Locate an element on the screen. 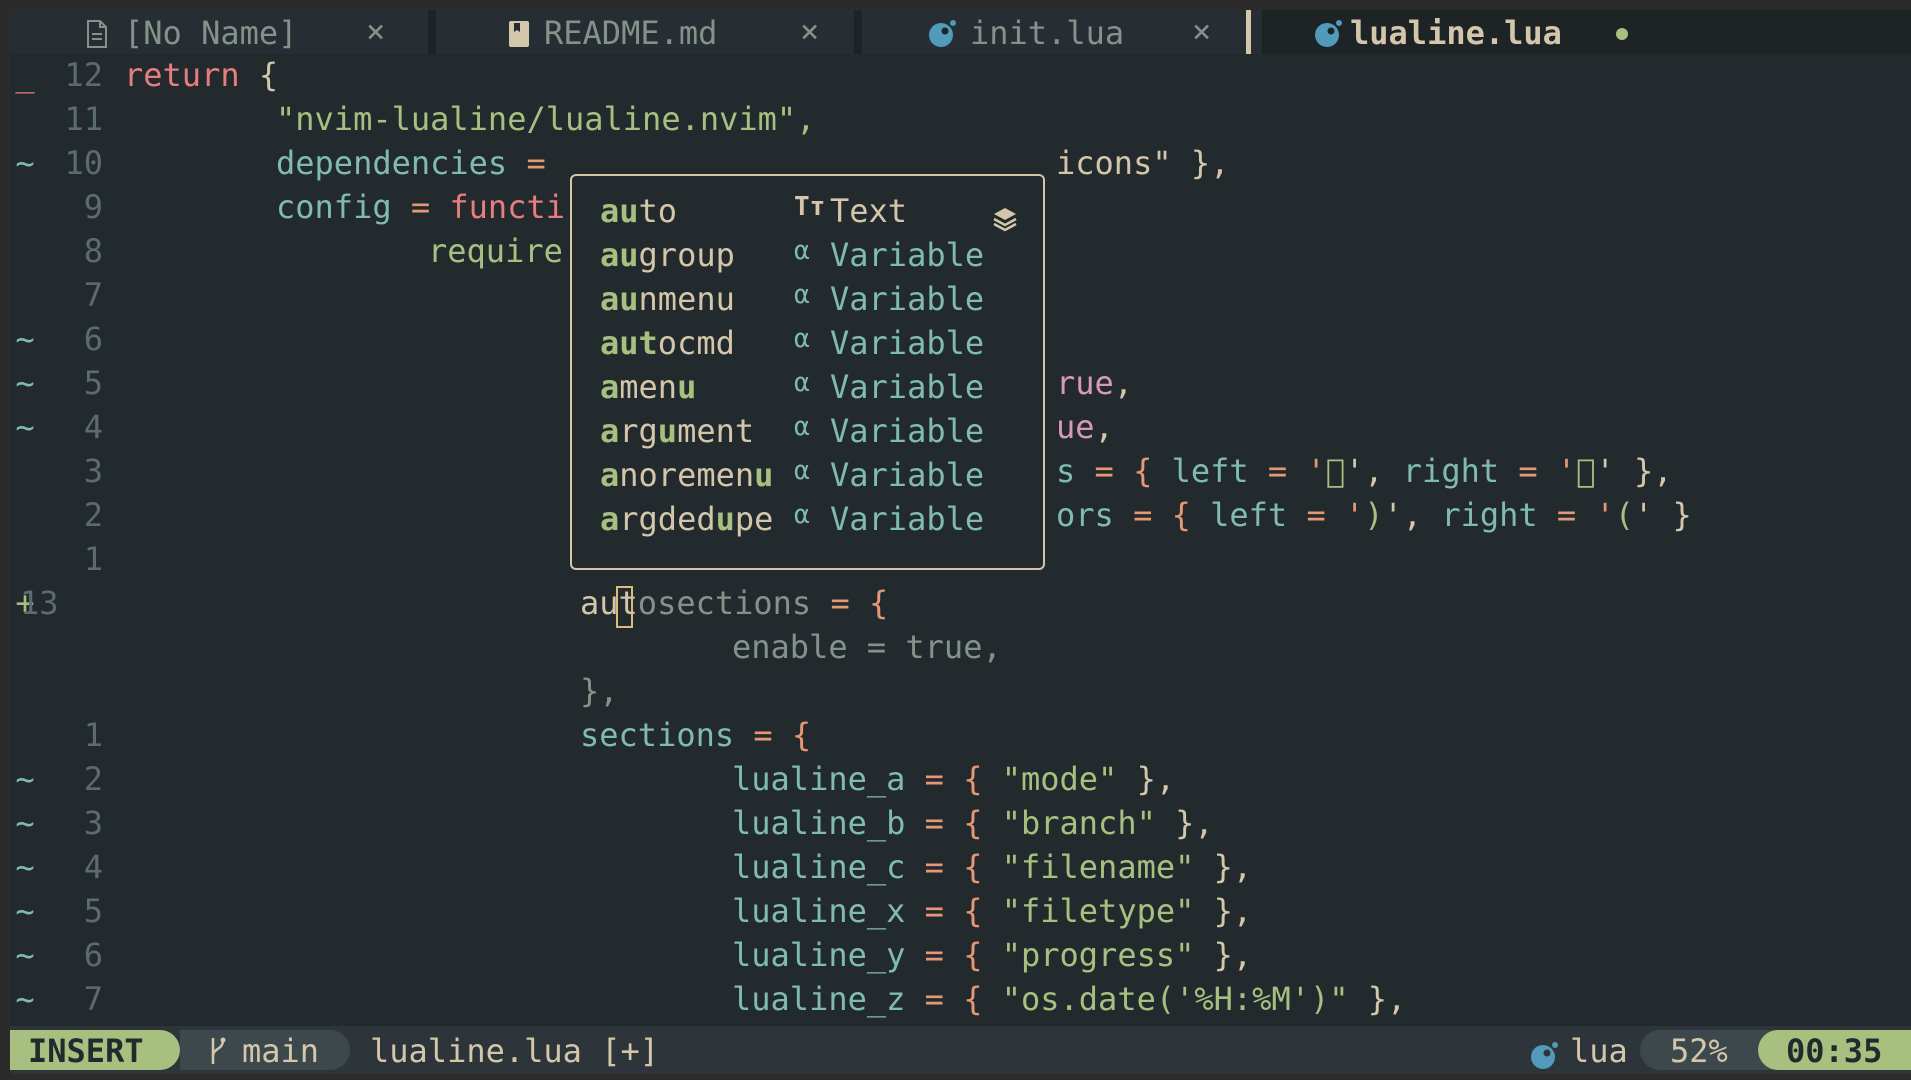  code-line: 11 "nvim-lualine/lualine.nvim", is located at coordinates (960, 120).